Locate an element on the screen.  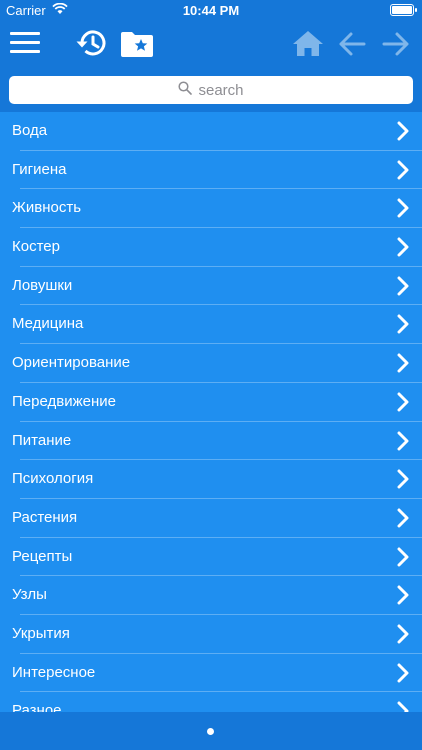
list-item-label: Разное is located at coordinates (37, 707).